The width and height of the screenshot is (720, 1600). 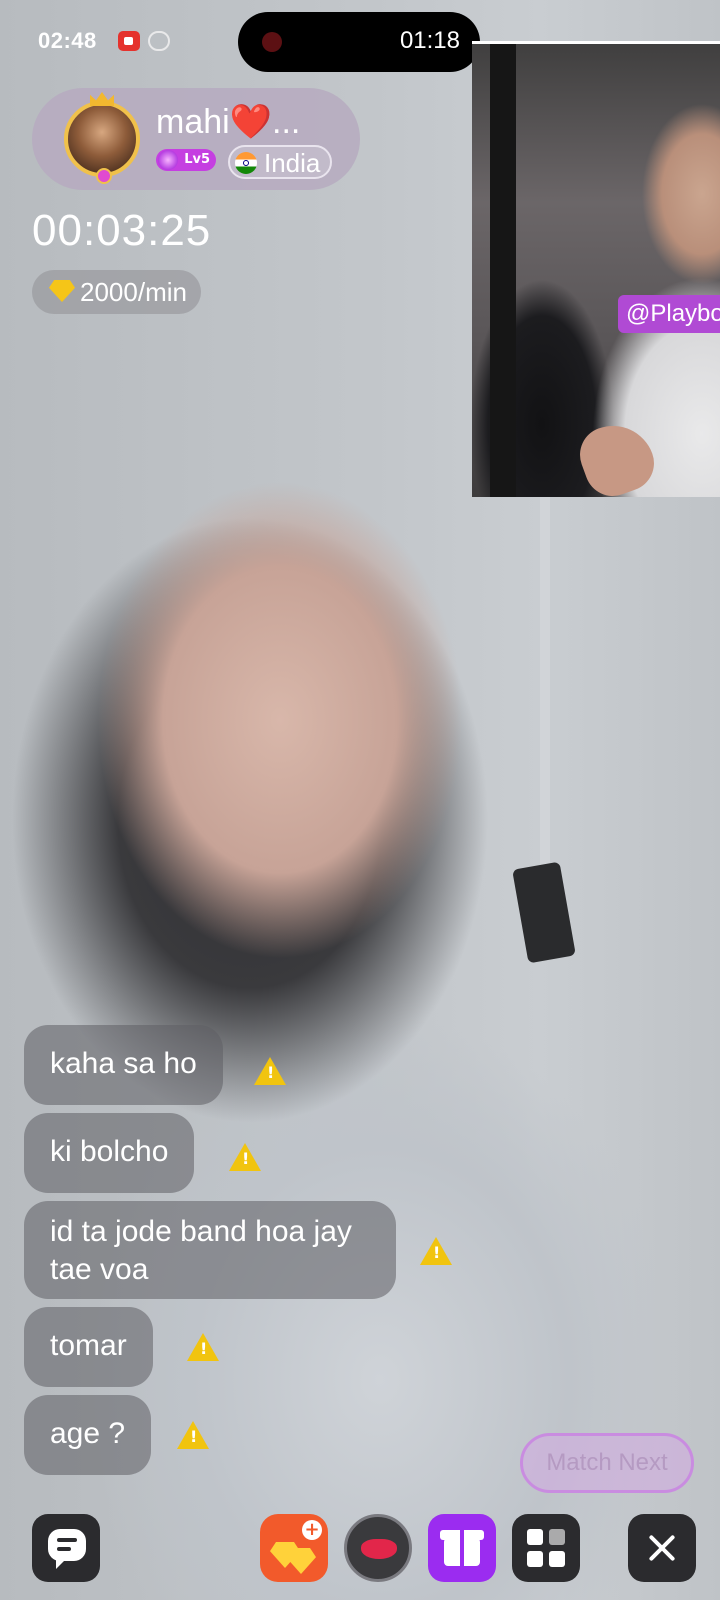 I want to click on status-time: 02:48, so click(x=67, y=40).